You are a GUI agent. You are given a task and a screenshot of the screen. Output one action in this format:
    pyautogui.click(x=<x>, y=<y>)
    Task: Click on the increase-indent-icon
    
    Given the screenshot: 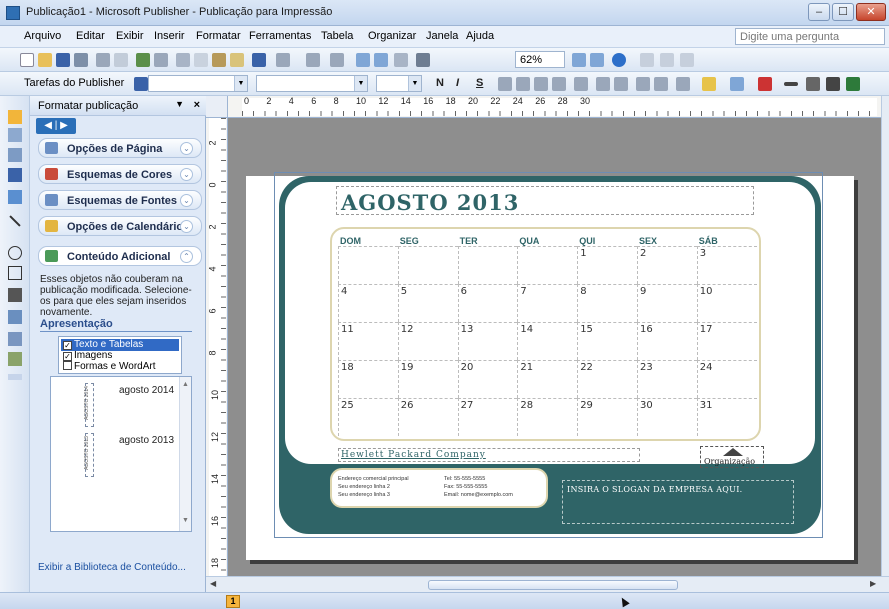 What is the action you would take?
    pyautogui.click(x=661, y=84)
    